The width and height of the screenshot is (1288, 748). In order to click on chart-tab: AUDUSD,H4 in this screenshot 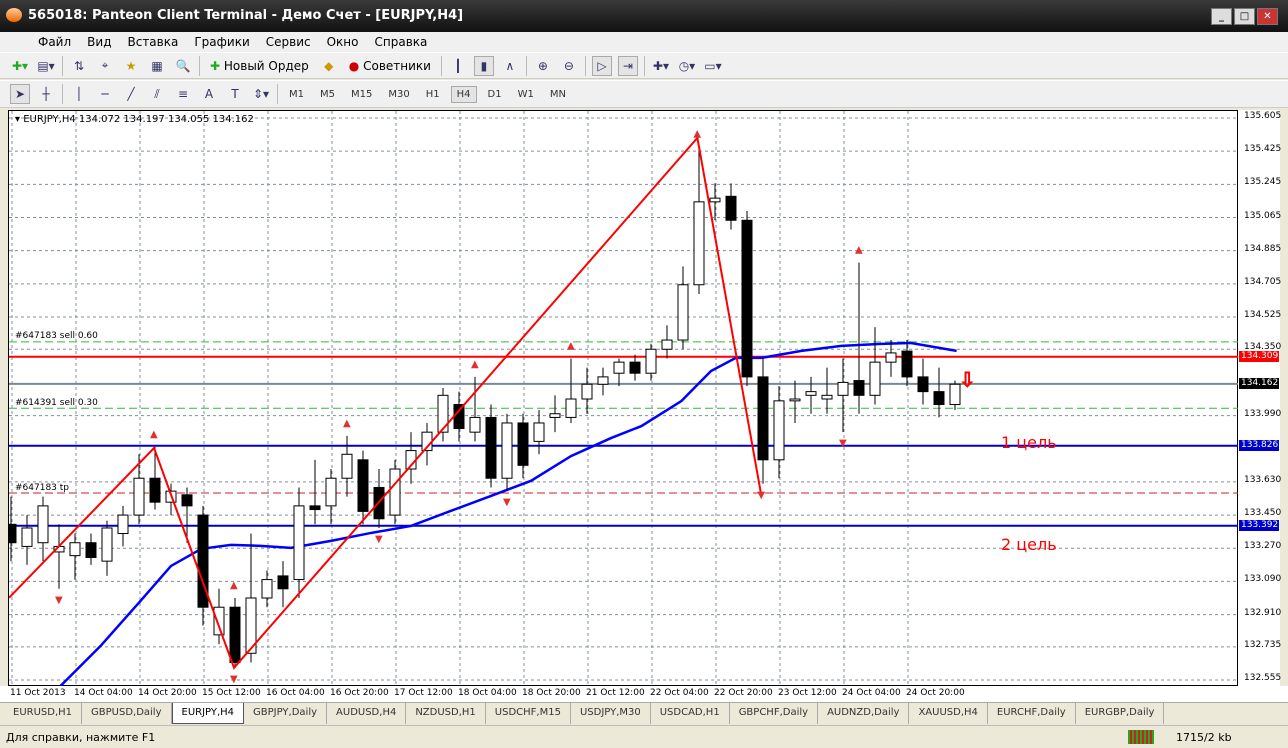, I will do `click(367, 713)`.